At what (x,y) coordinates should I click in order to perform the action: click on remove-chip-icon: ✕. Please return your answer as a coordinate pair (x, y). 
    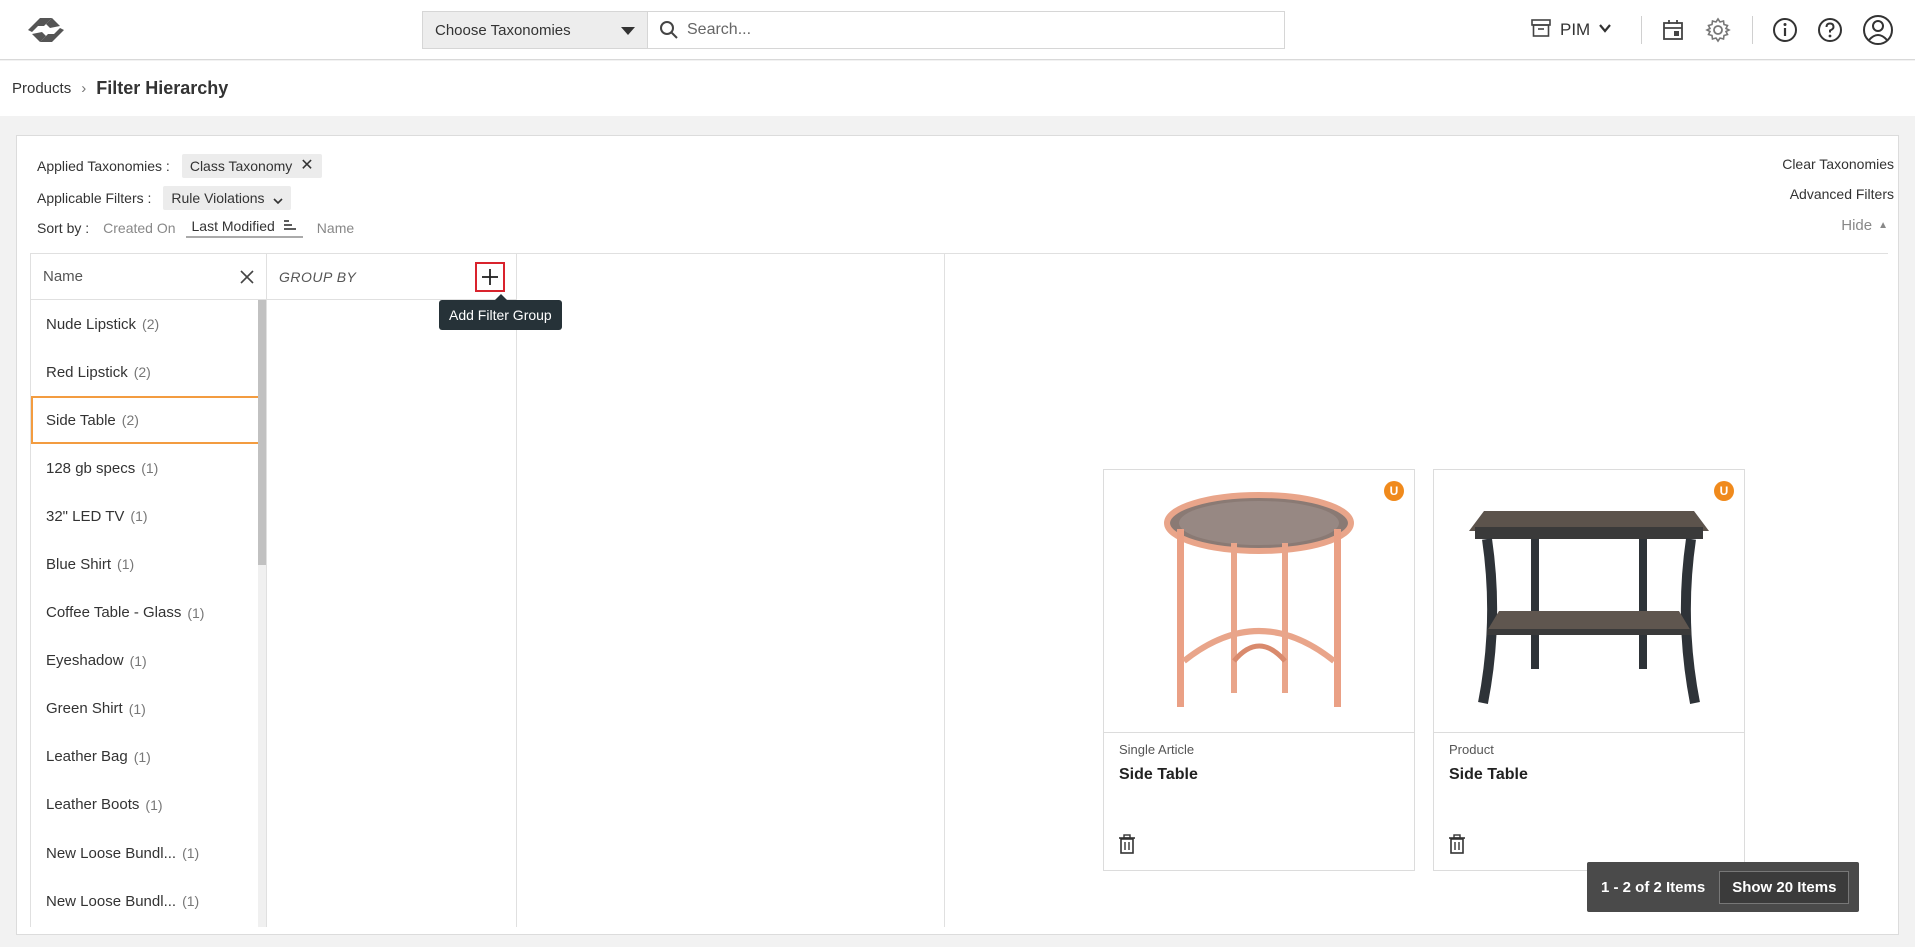
    Looking at the image, I should click on (306, 166).